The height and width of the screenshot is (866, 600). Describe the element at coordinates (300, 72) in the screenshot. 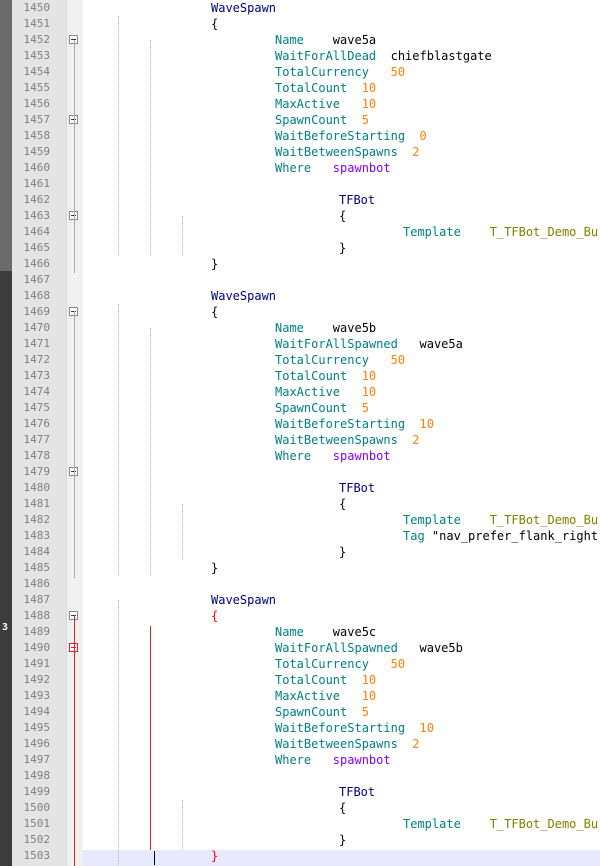

I see `code-line: 1454 TotalCurrency 50` at that location.